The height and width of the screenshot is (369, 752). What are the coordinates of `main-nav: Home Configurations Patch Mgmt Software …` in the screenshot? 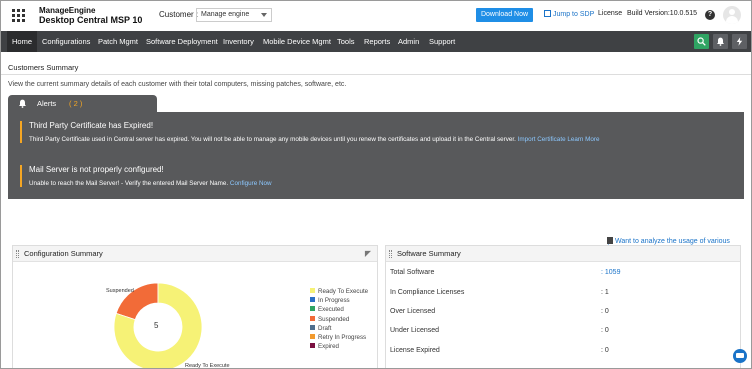 It's located at (376, 41).